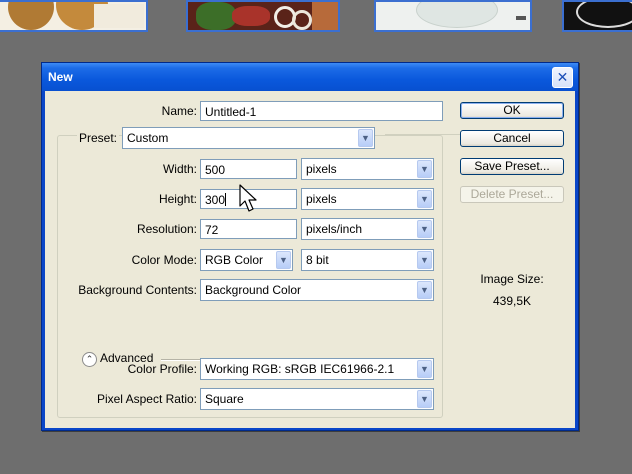 The height and width of the screenshot is (474, 632). I want to click on ok-button: OK, so click(512, 110).